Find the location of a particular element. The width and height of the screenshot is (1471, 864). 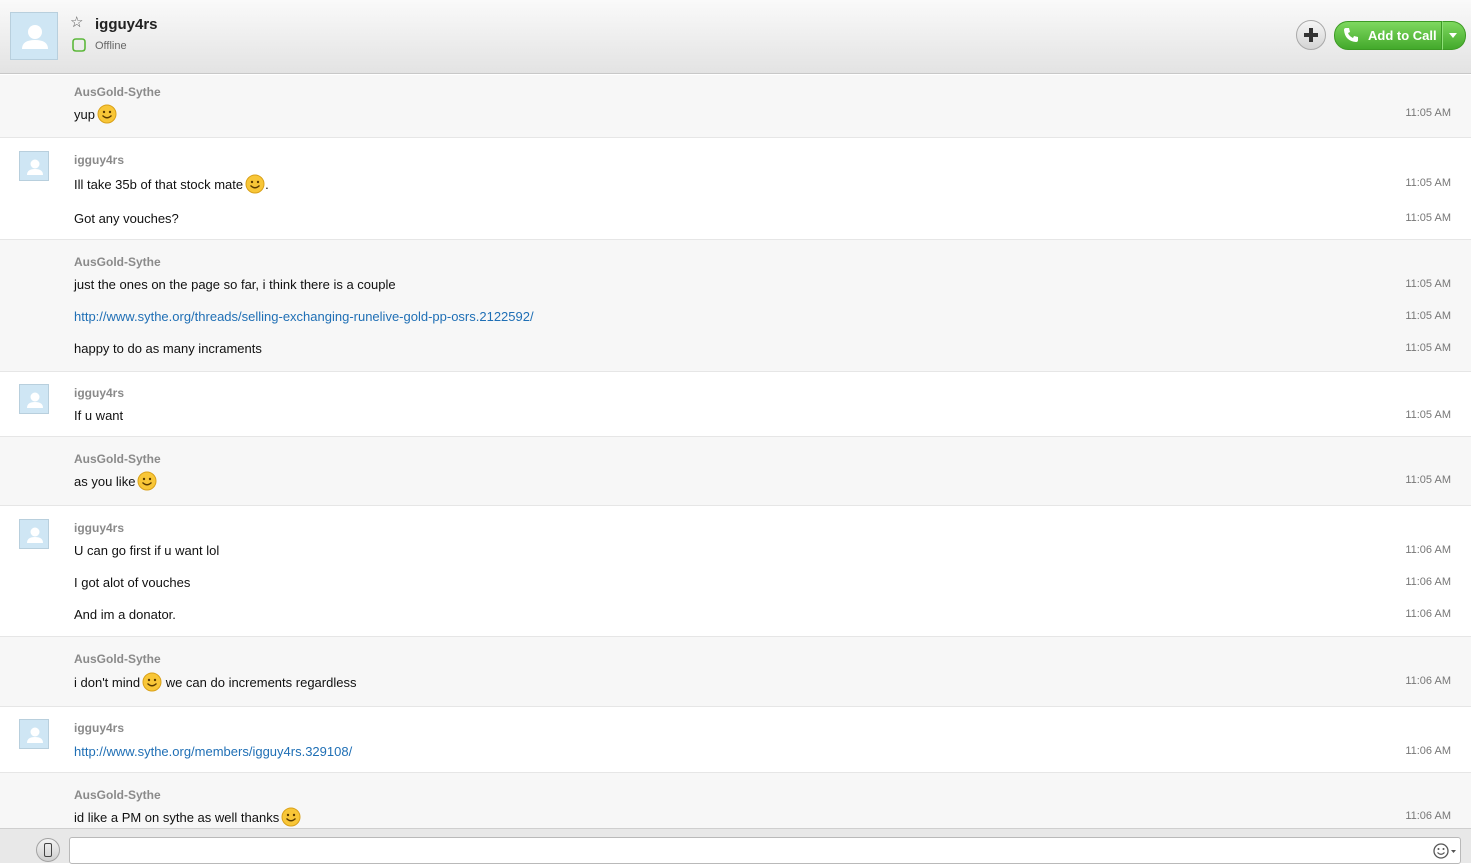

send-sms-button is located at coordinates (48, 850).